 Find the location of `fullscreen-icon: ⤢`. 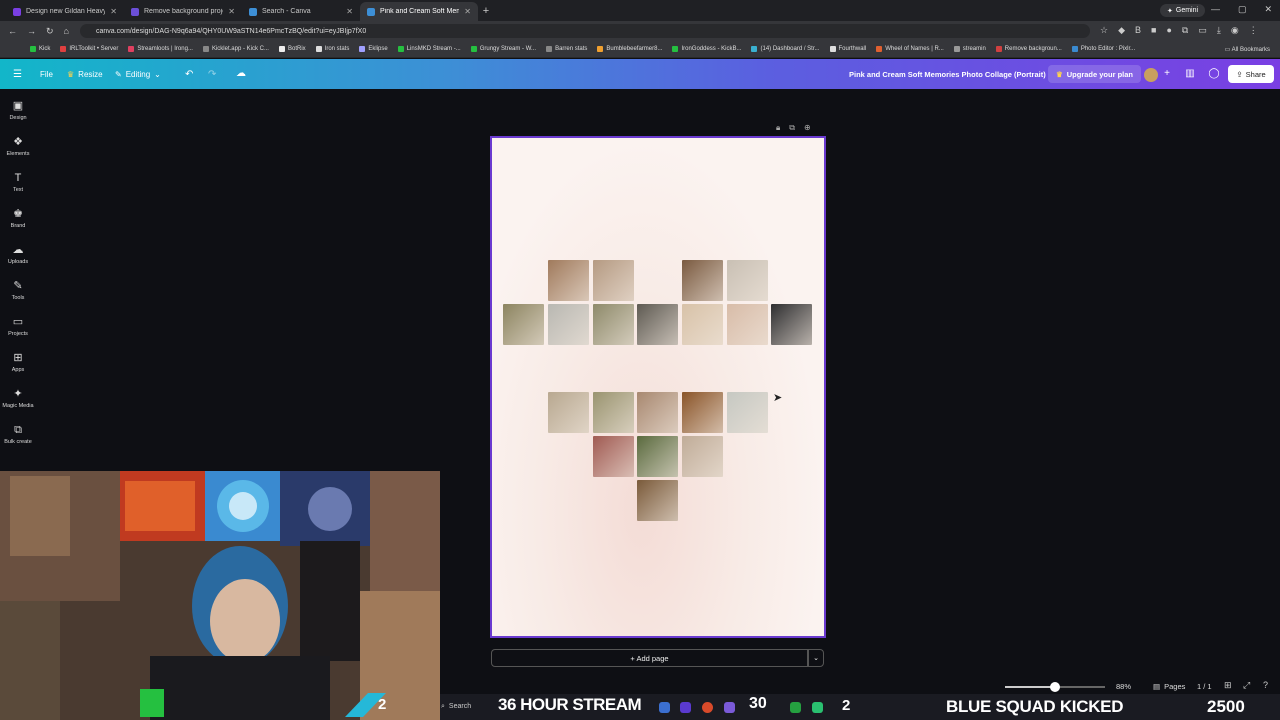

fullscreen-icon: ⤢ is located at coordinates (1246, 685).